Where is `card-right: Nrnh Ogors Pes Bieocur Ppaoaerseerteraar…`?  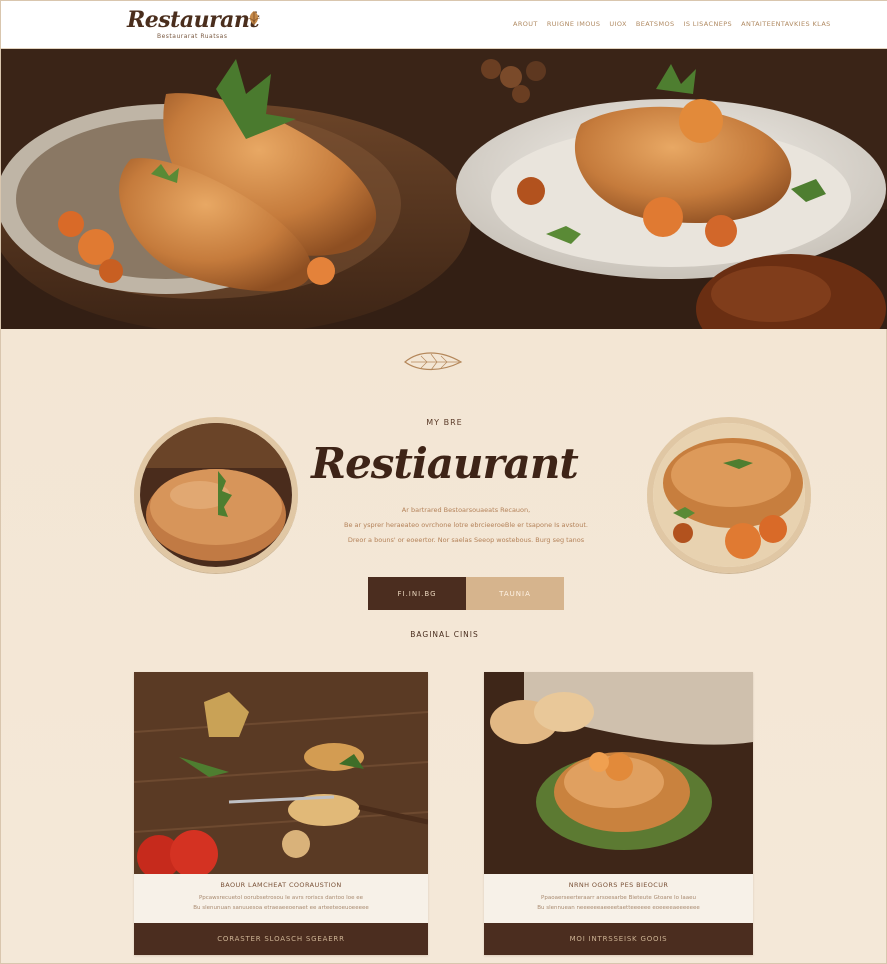
card-right: Nrnh Ogors Pes Bieocur Ppaoaerseerteraar… is located at coordinates (618, 813).